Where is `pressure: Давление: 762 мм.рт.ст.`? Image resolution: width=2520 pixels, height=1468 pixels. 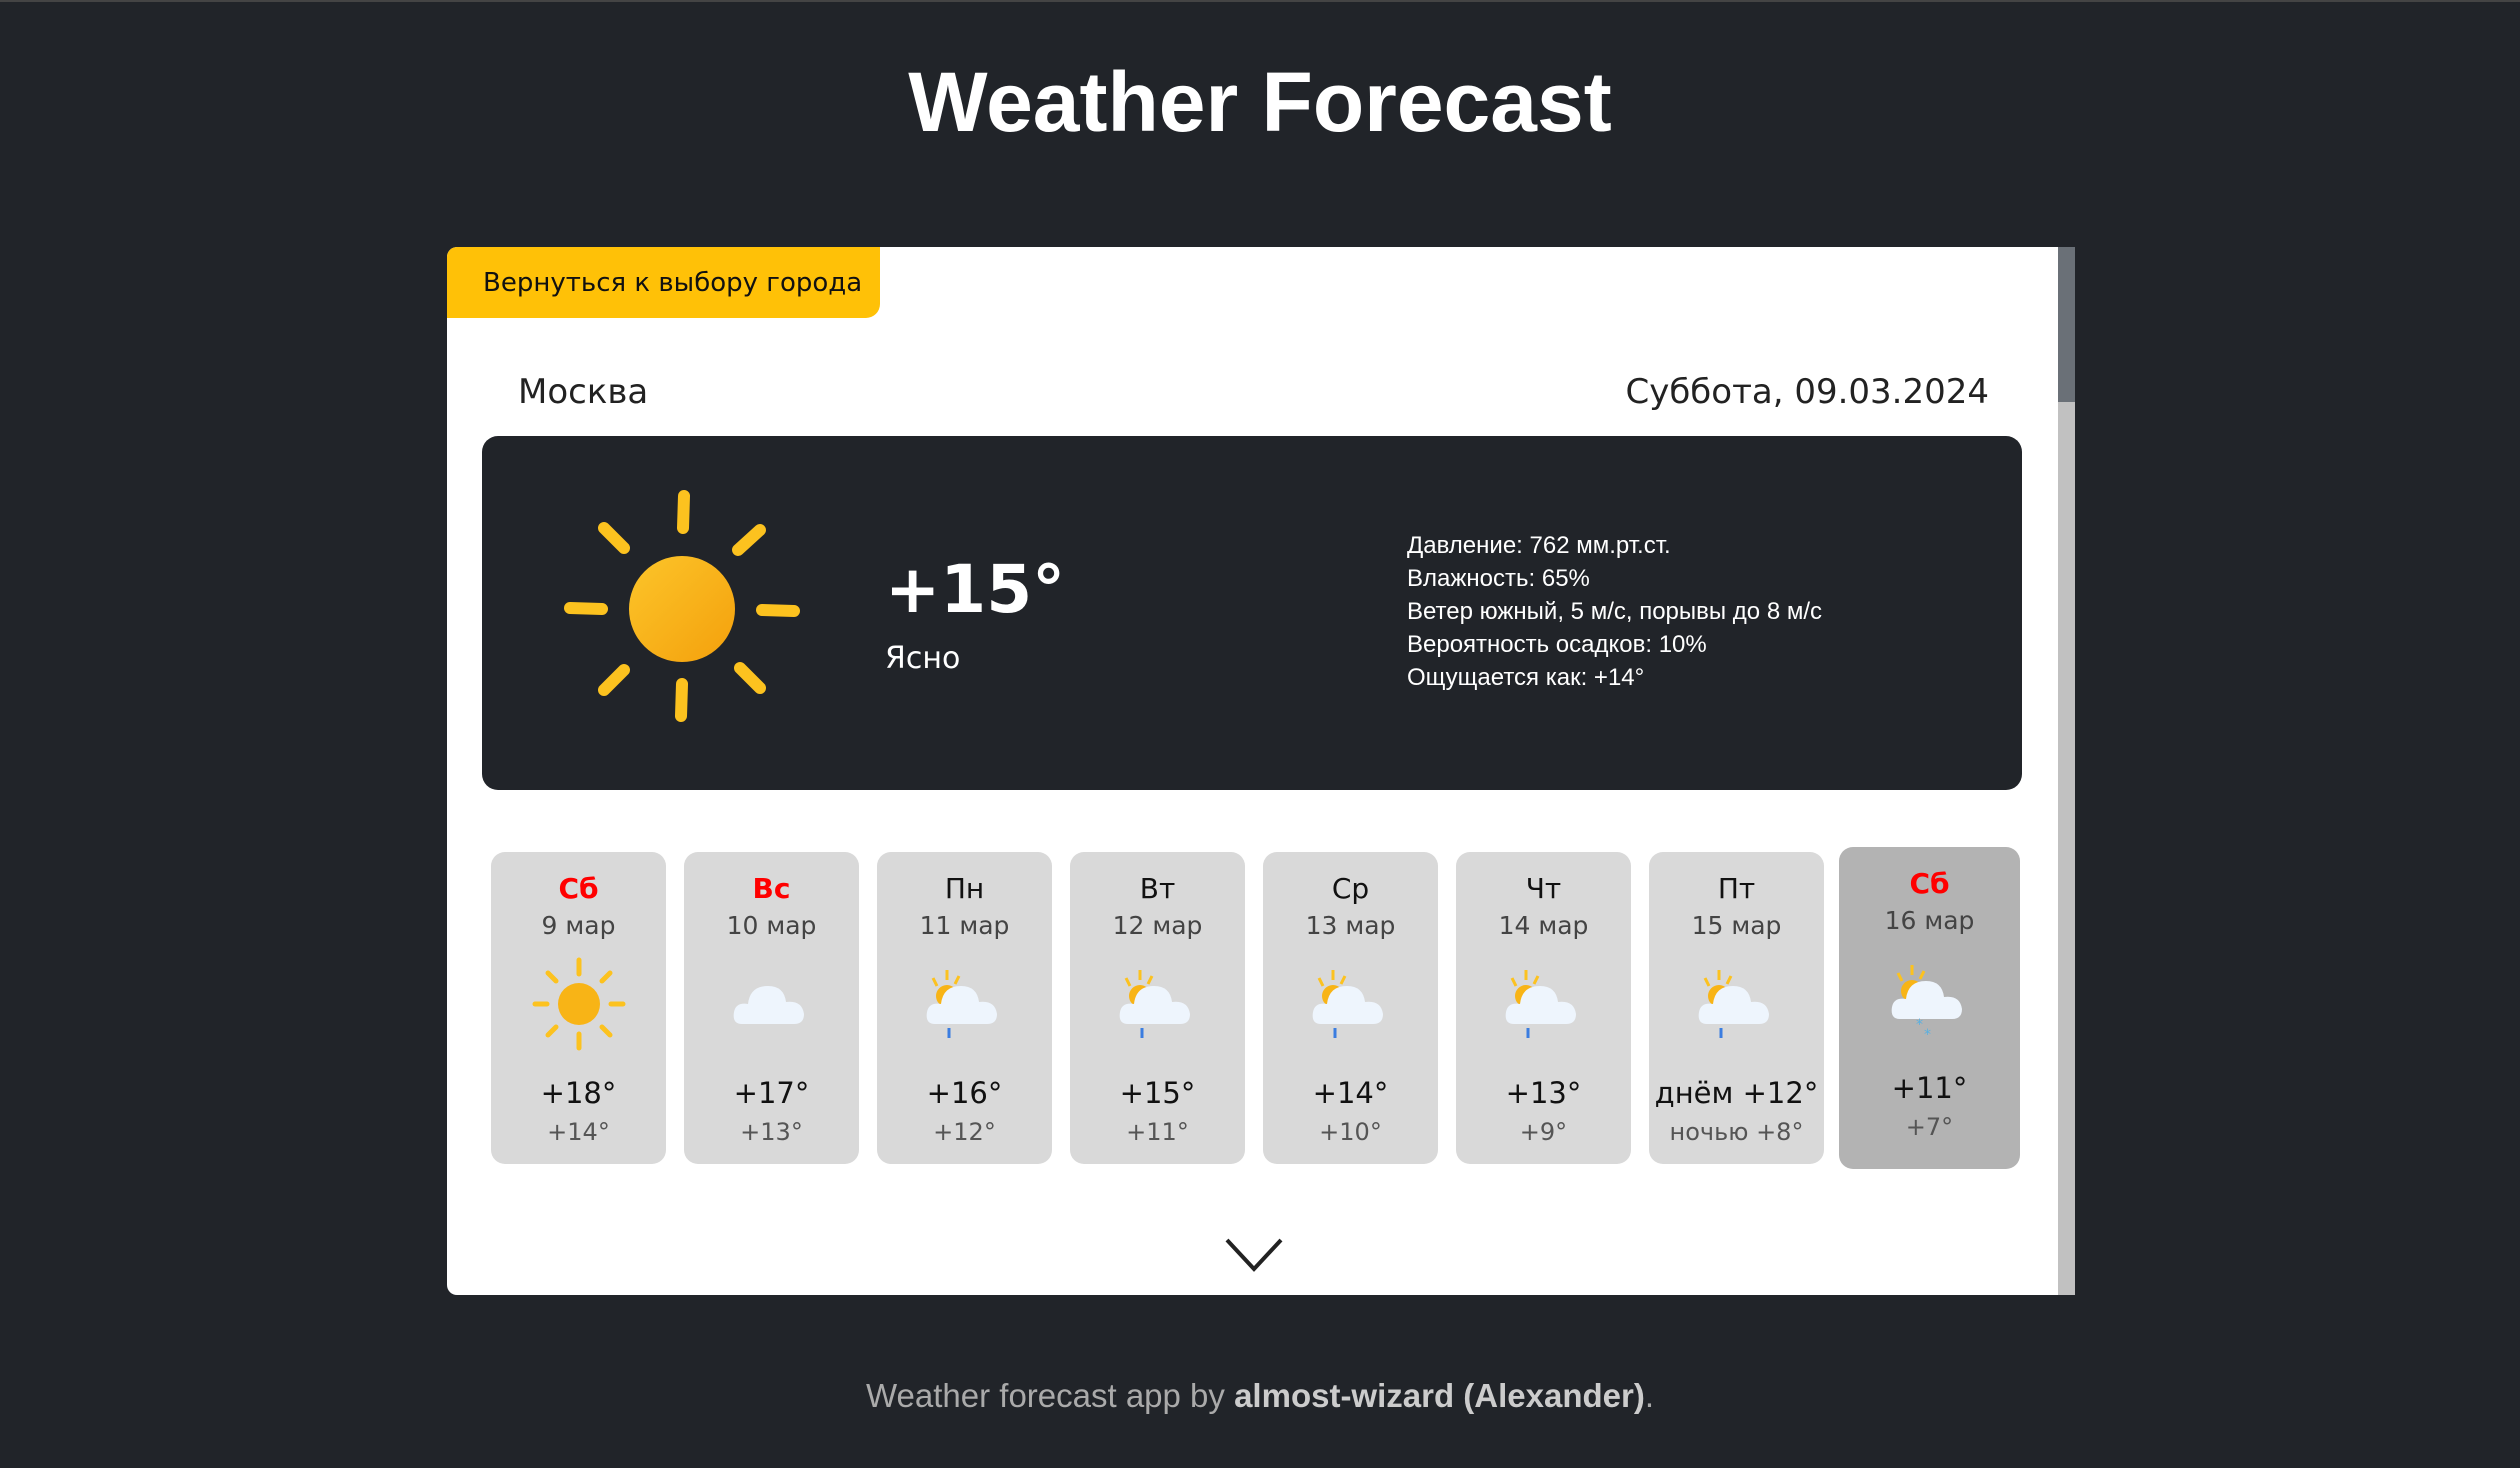 pressure: Давление: 762 мм.рт.ст. is located at coordinates (1539, 545).